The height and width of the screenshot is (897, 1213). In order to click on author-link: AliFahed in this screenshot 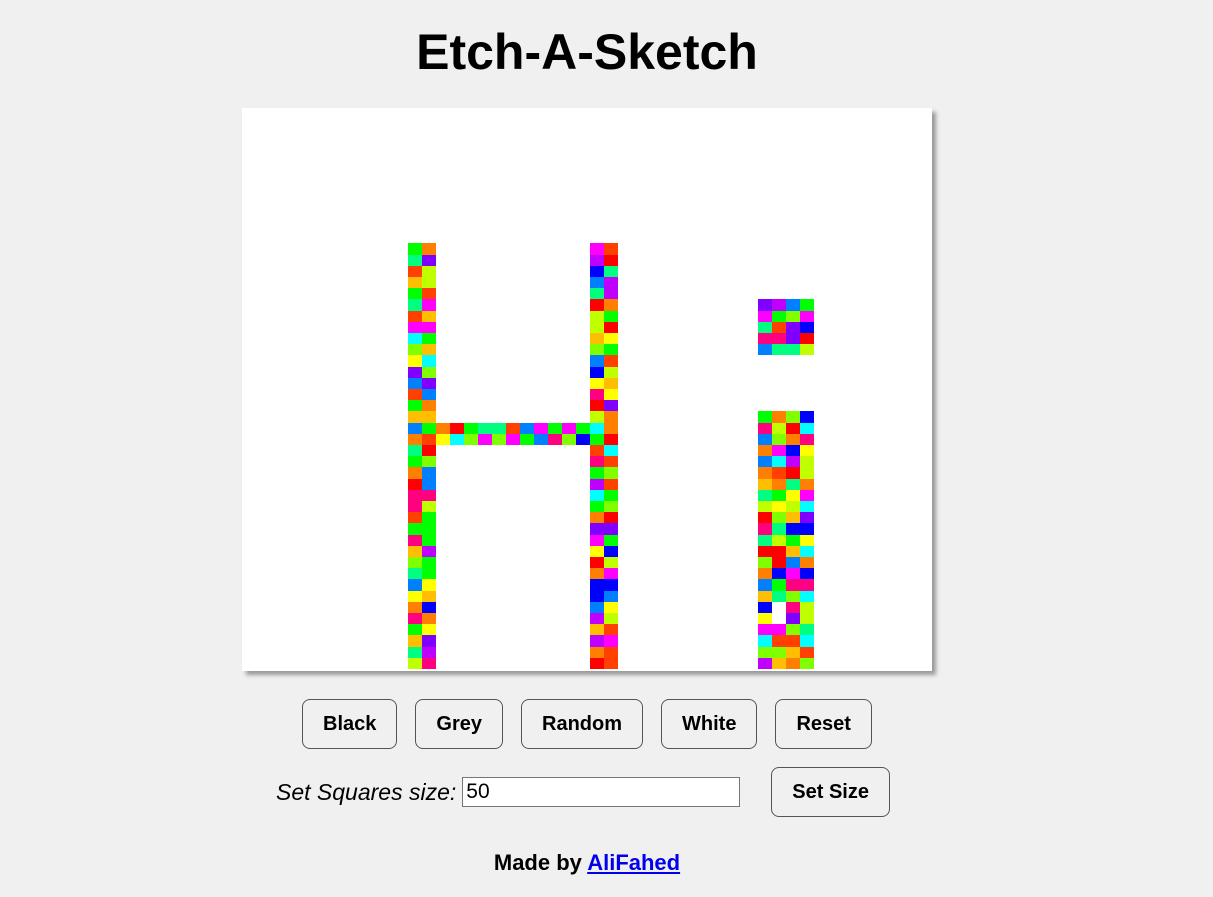, I will do `click(633, 862)`.